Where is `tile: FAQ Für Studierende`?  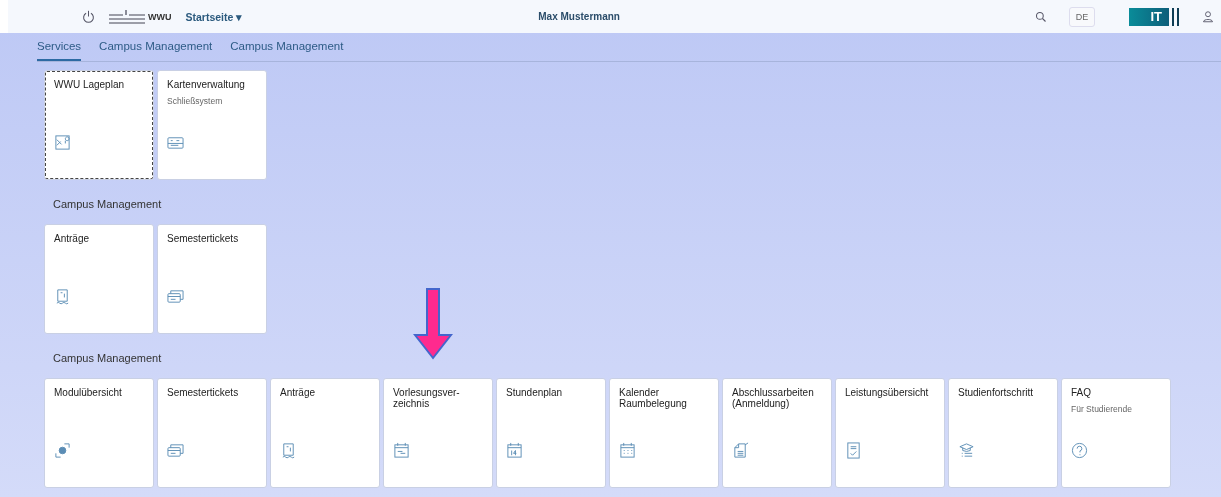
tile: FAQ Für Studierende is located at coordinates (1116, 433).